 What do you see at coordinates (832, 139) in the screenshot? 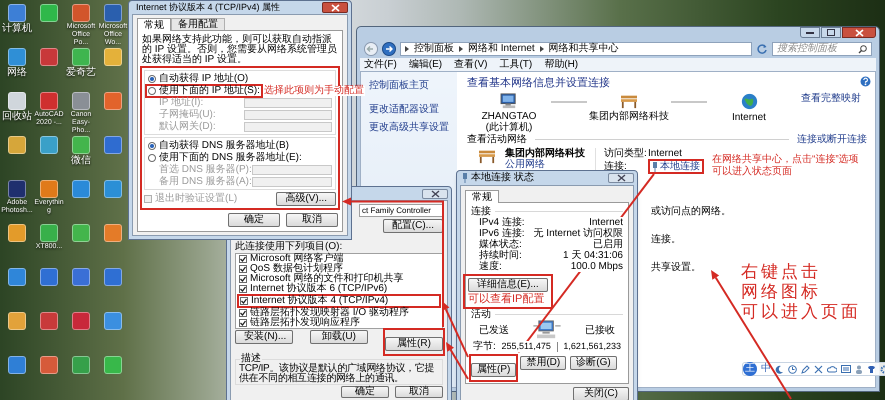
I see `connect-link: 连接或断开连接` at bounding box center [832, 139].